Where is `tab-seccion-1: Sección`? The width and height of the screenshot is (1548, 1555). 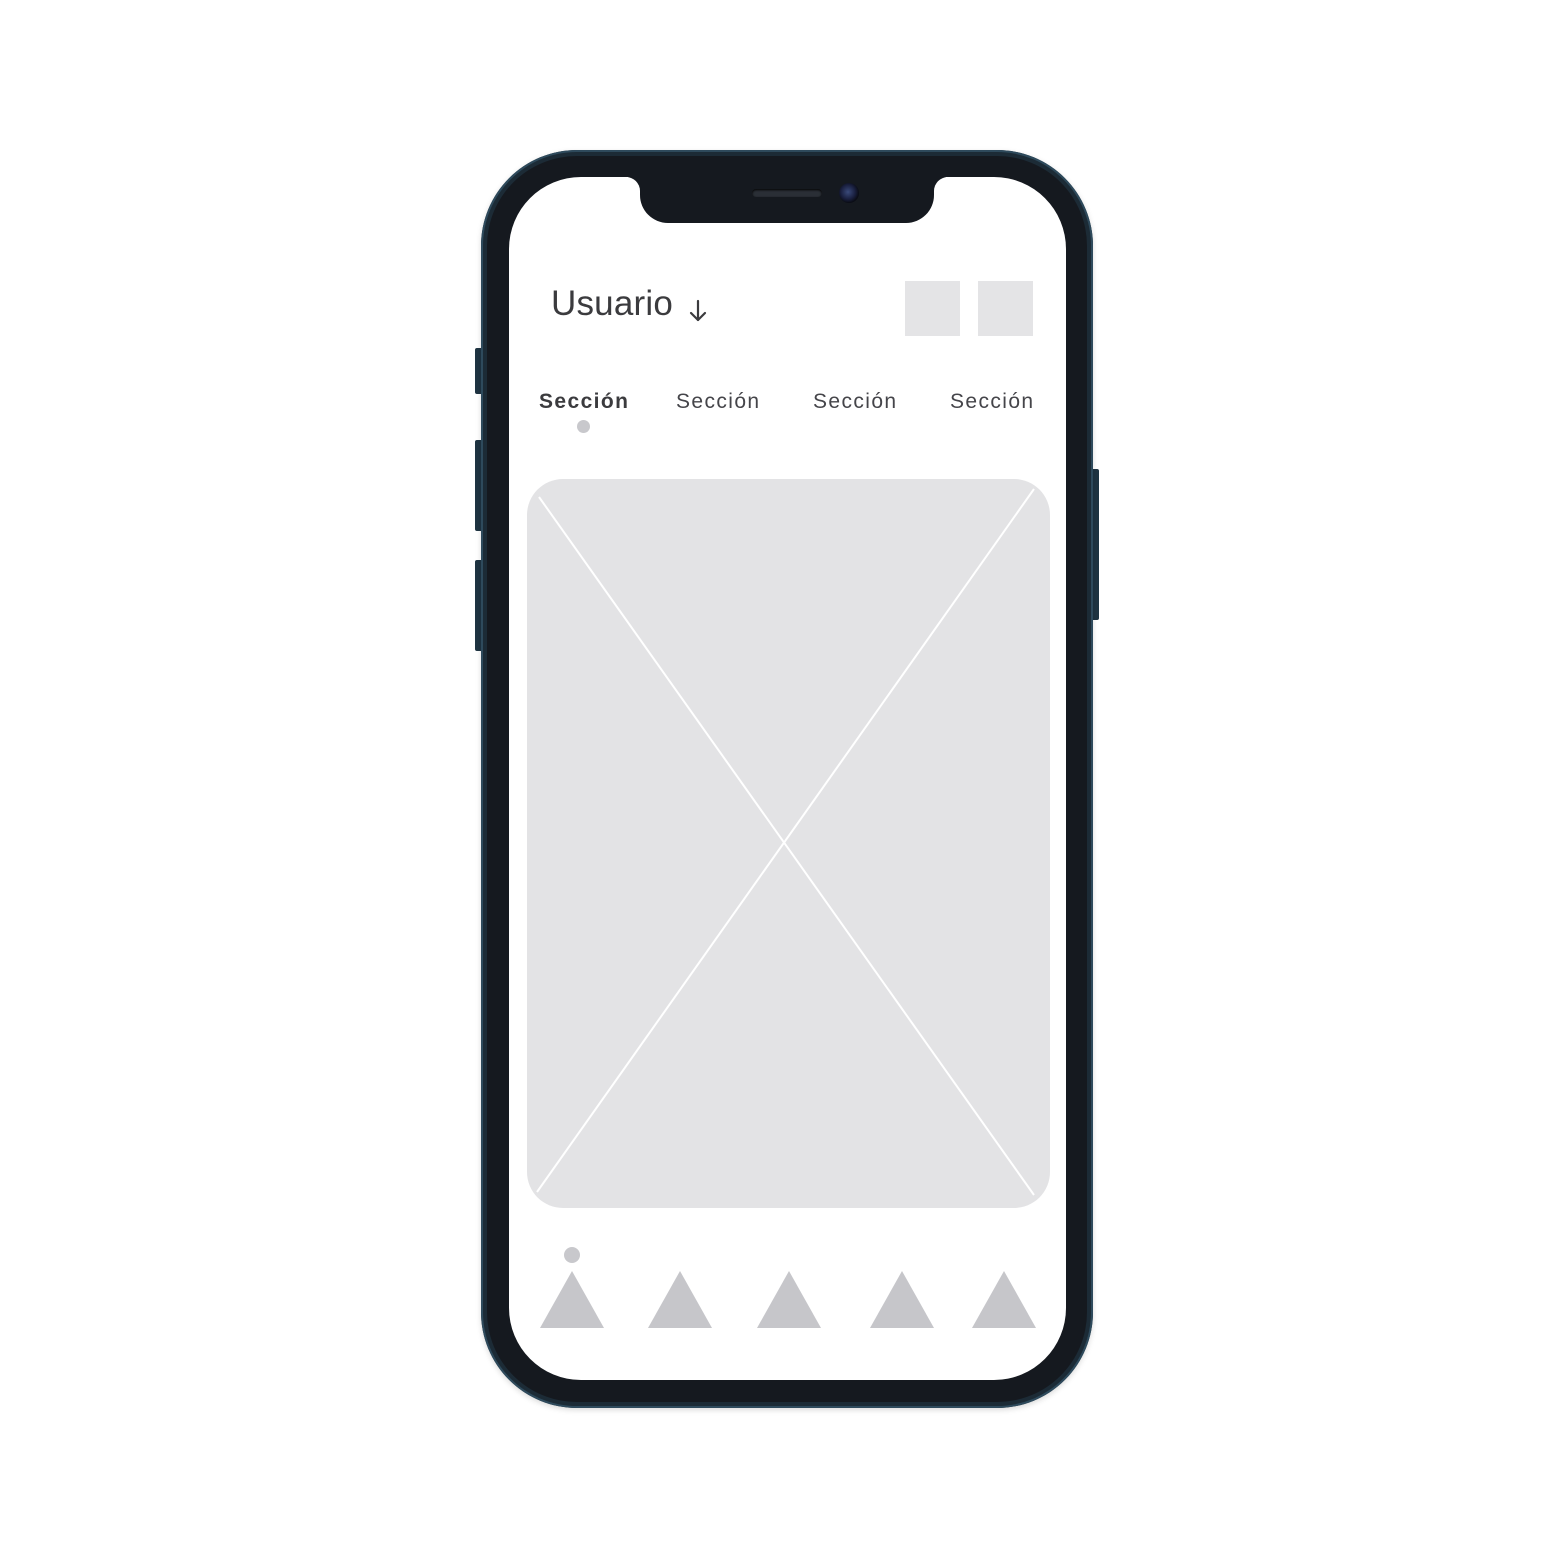
tab-seccion-1: Sección is located at coordinates (584, 402).